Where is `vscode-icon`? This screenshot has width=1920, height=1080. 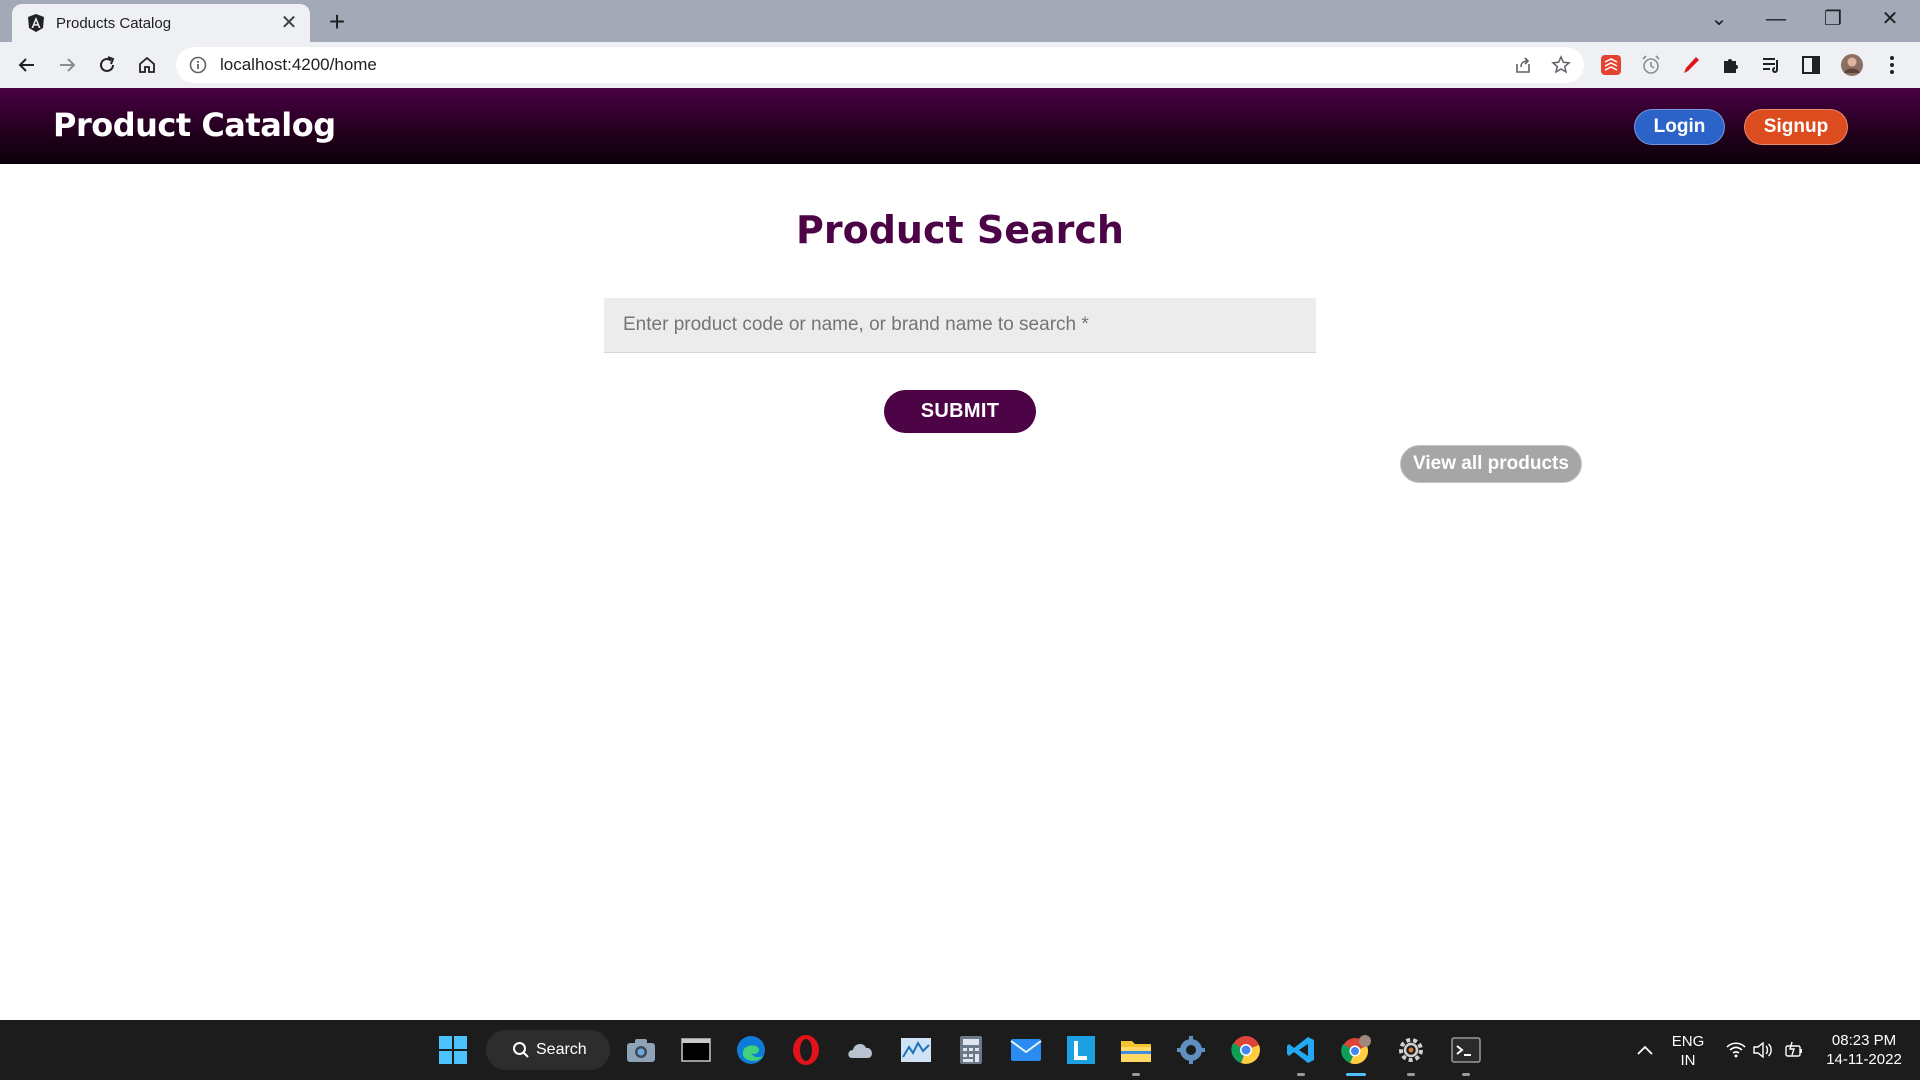
vscode-icon is located at coordinates (1300, 1050).